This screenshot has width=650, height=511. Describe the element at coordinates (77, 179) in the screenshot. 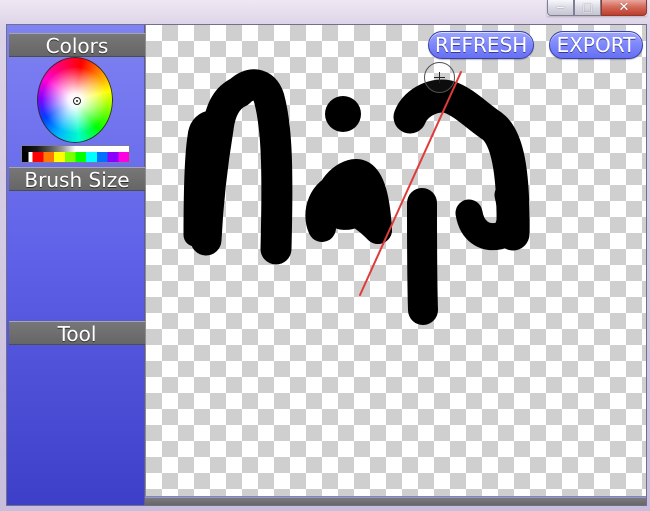

I see `brush-size-header: Brush Size` at that location.